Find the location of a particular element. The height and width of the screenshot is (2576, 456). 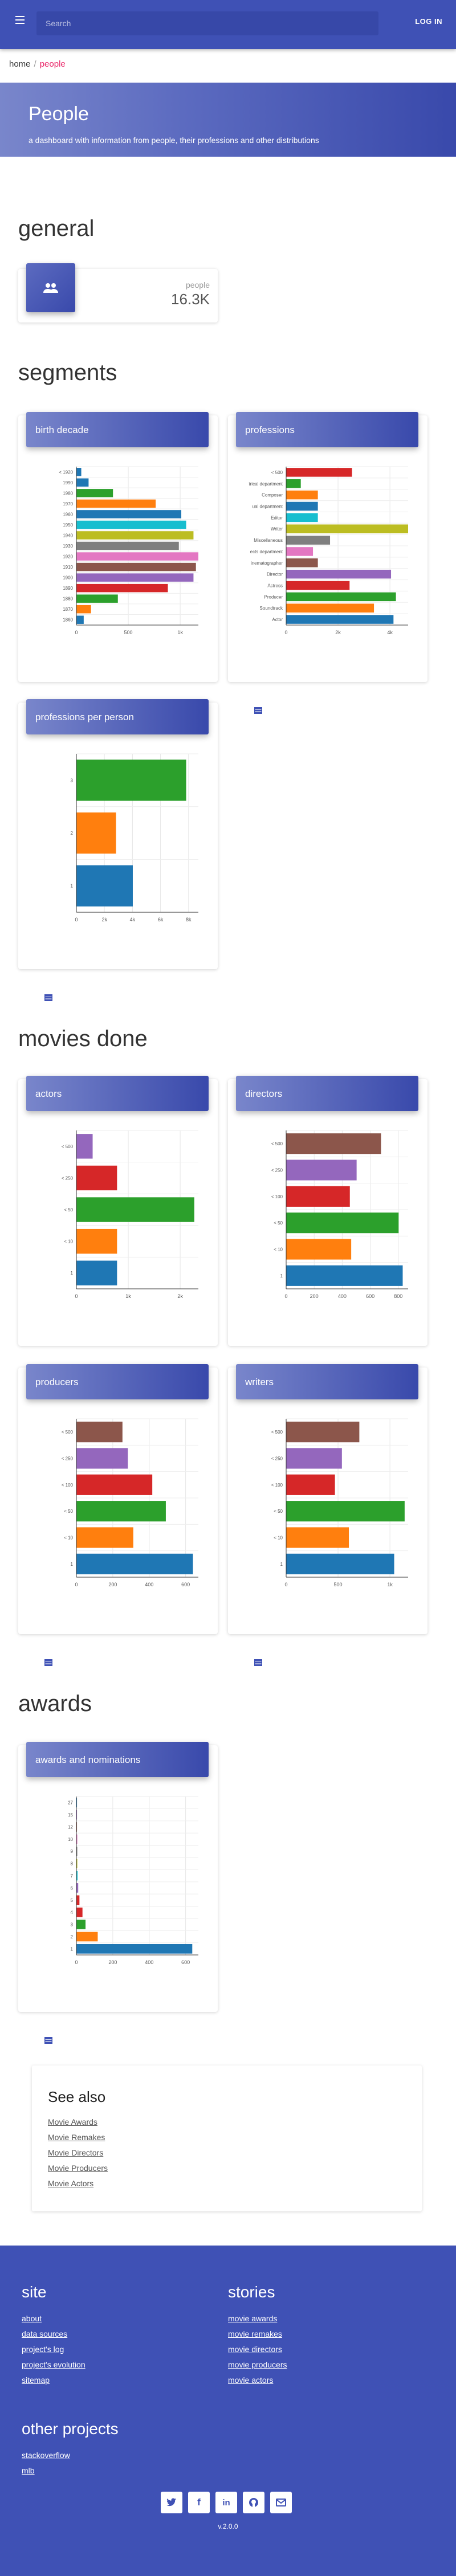

facebook-icon: f is located at coordinates (199, 2503).